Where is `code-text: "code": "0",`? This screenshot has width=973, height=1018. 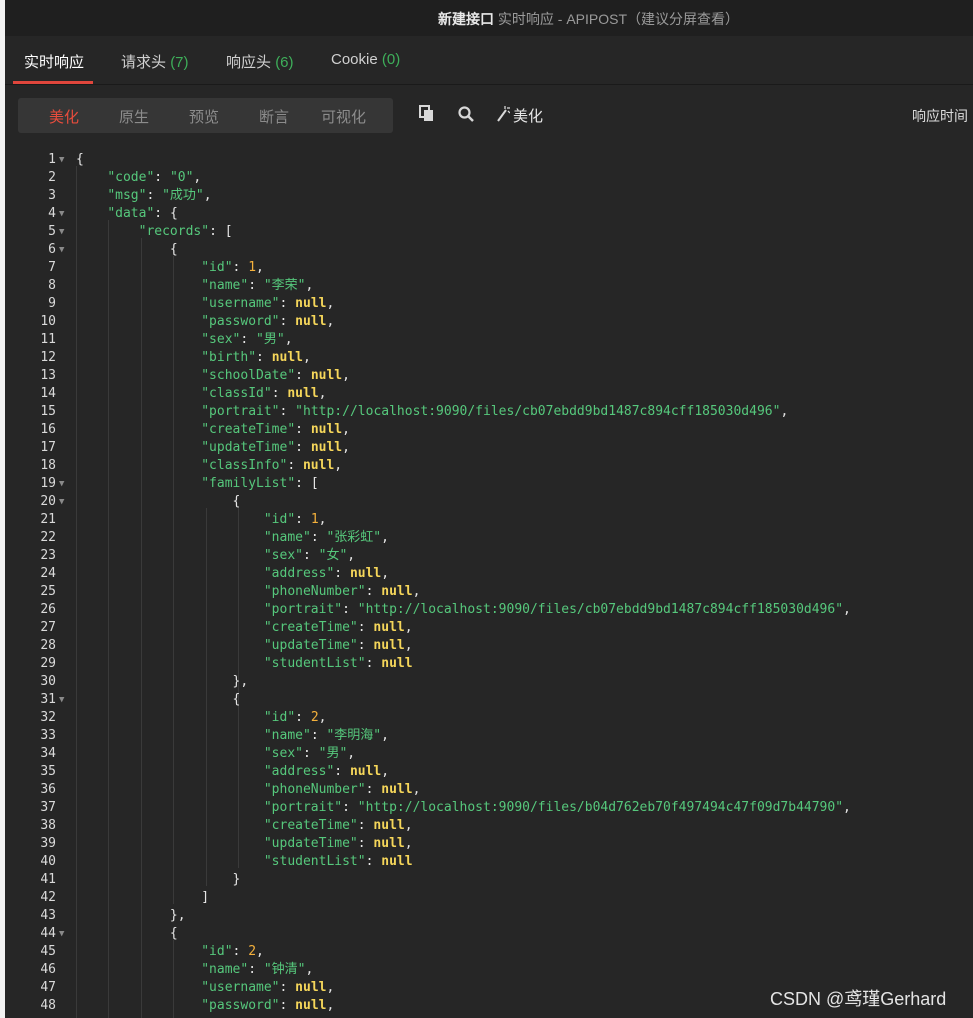
code-text: "code": "0", is located at coordinates (154, 177).